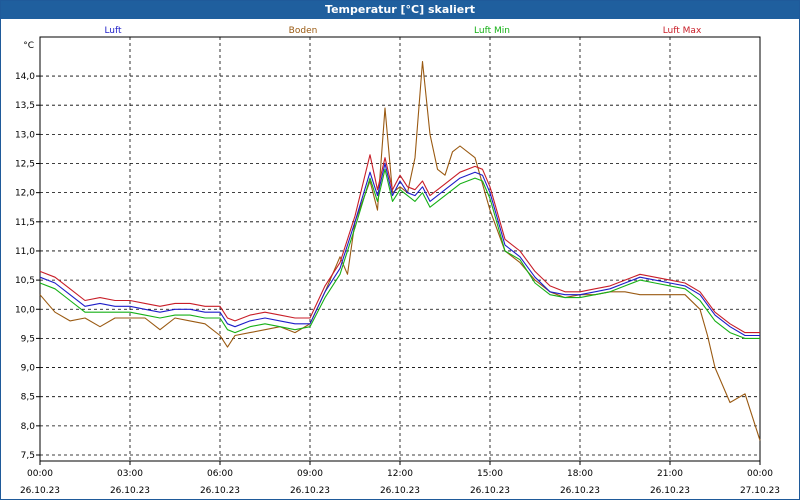 This screenshot has width=800, height=500. Describe the element at coordinates (28, 398) in the screenshot. I see `y-tick-label: 8,5` at that location.